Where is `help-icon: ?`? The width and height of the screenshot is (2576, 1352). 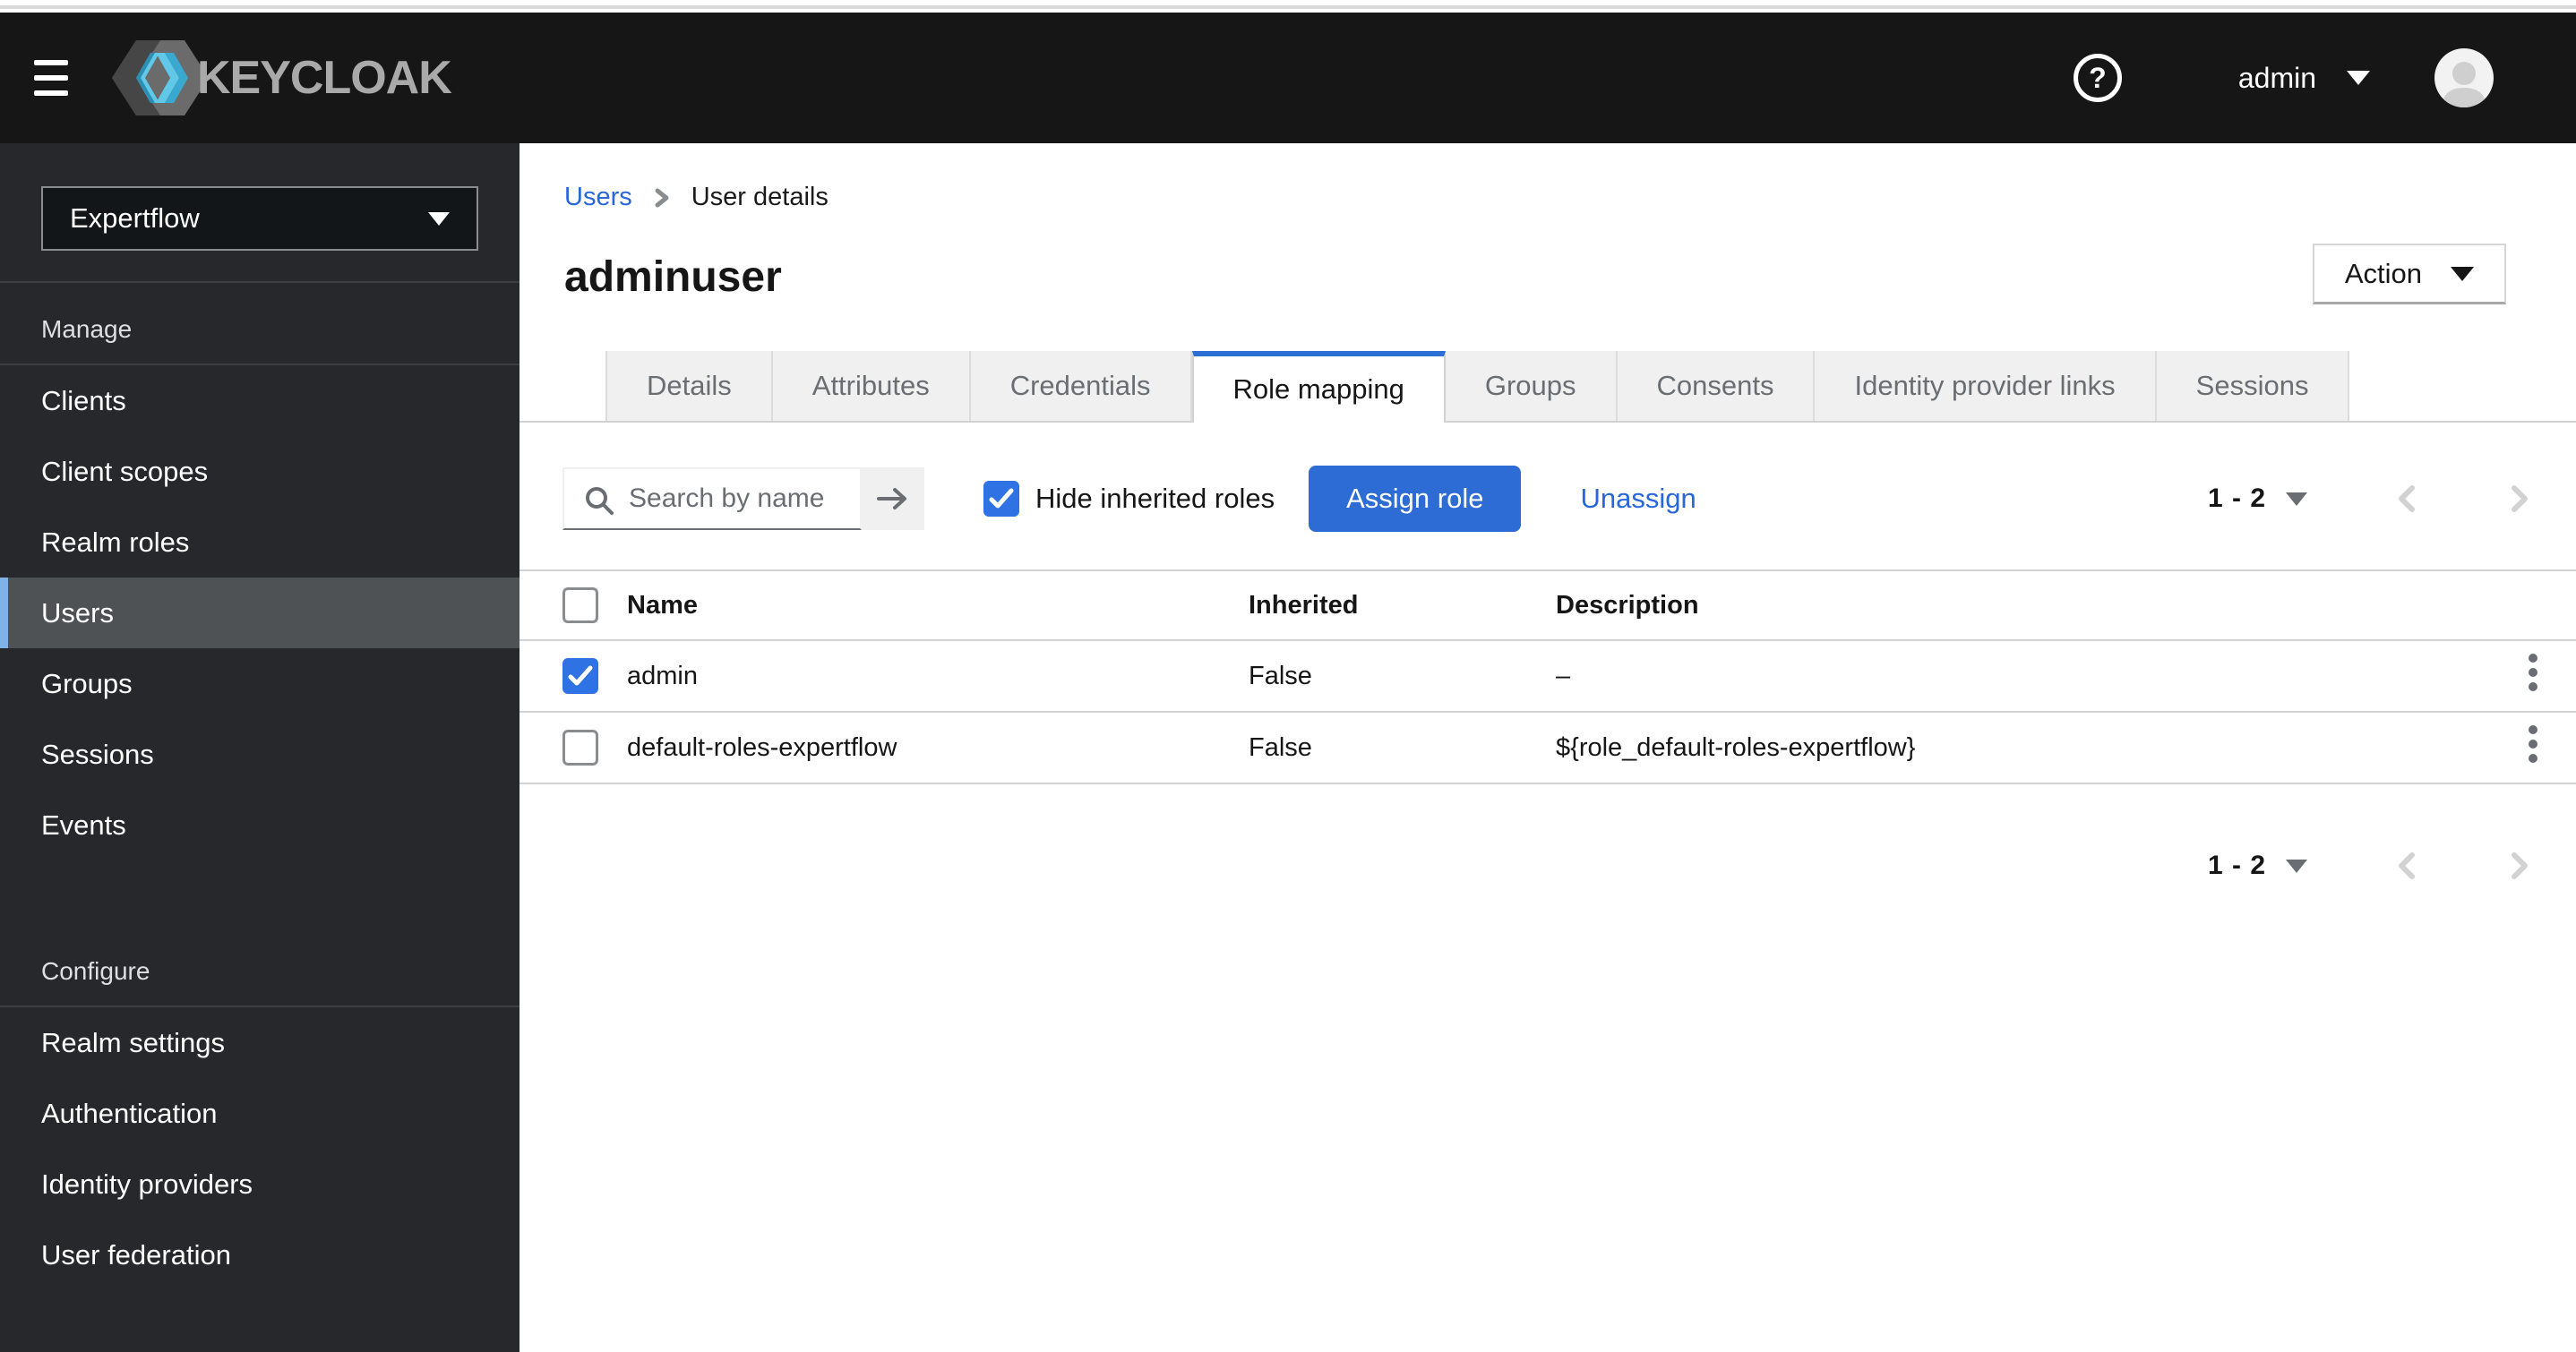 help-icon: ? is located at coordinates (2097, 78).